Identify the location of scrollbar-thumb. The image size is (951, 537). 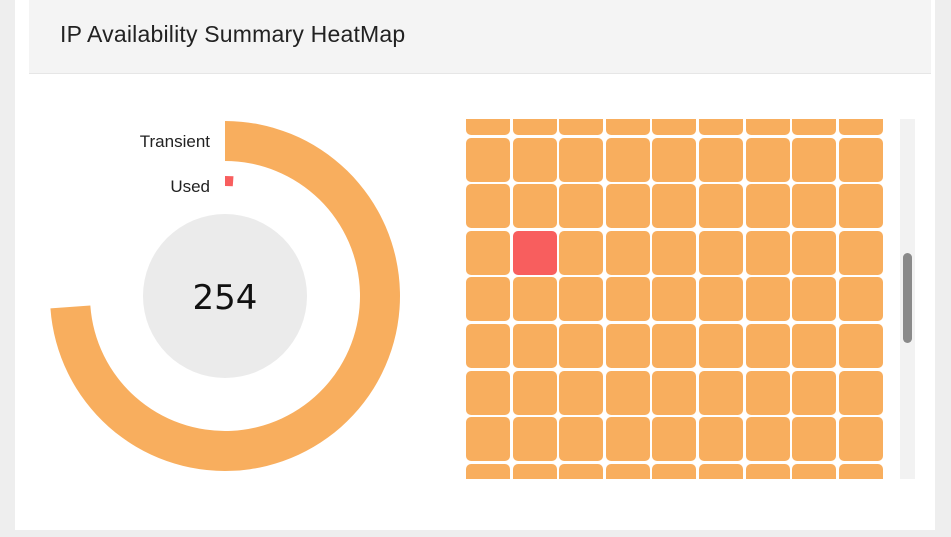
(907, 298).